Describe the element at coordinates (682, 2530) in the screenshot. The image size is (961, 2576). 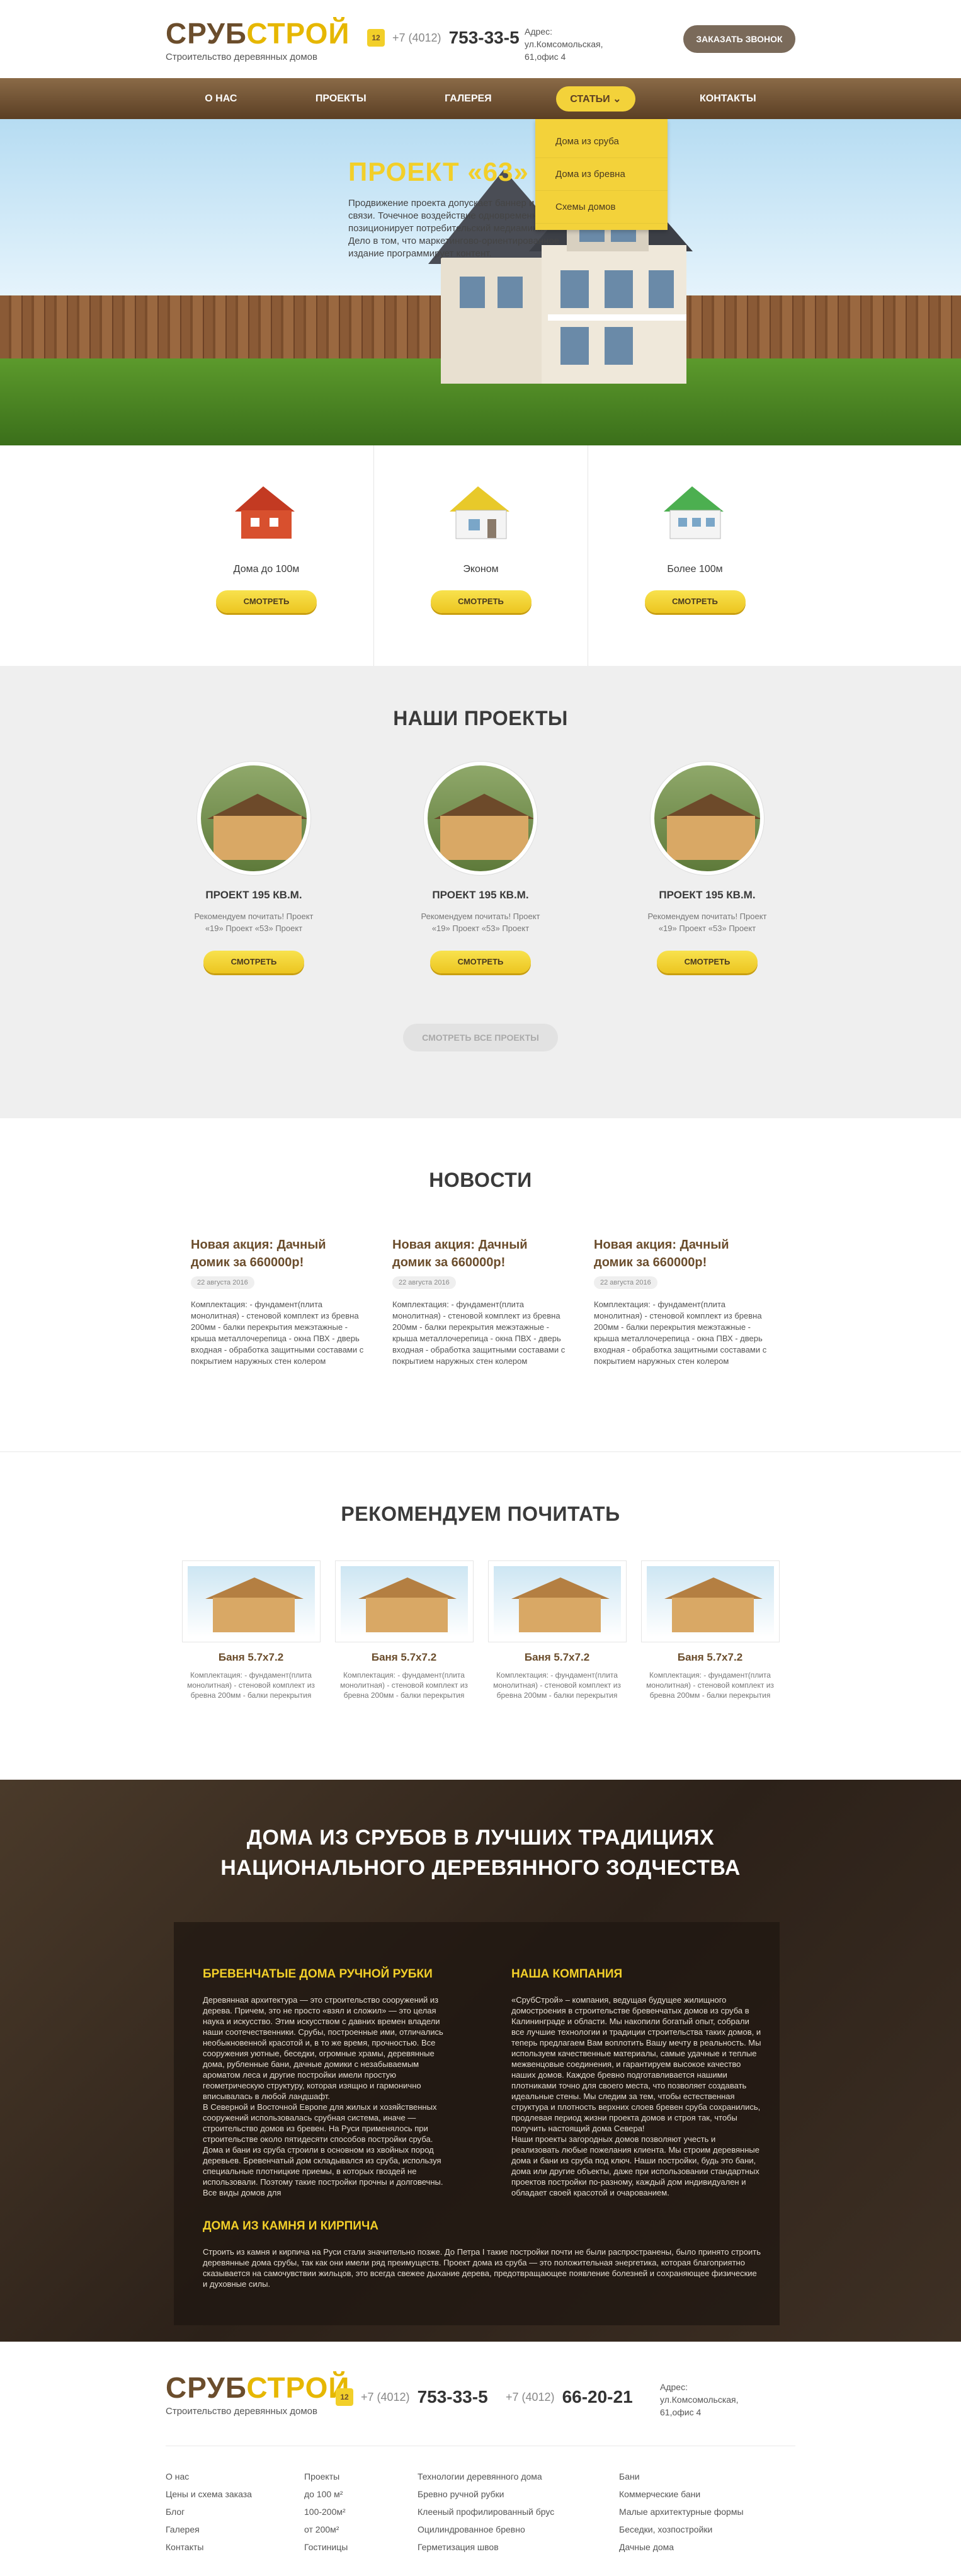
I see `footer-link: Беседки, хозпостройки` at that location.